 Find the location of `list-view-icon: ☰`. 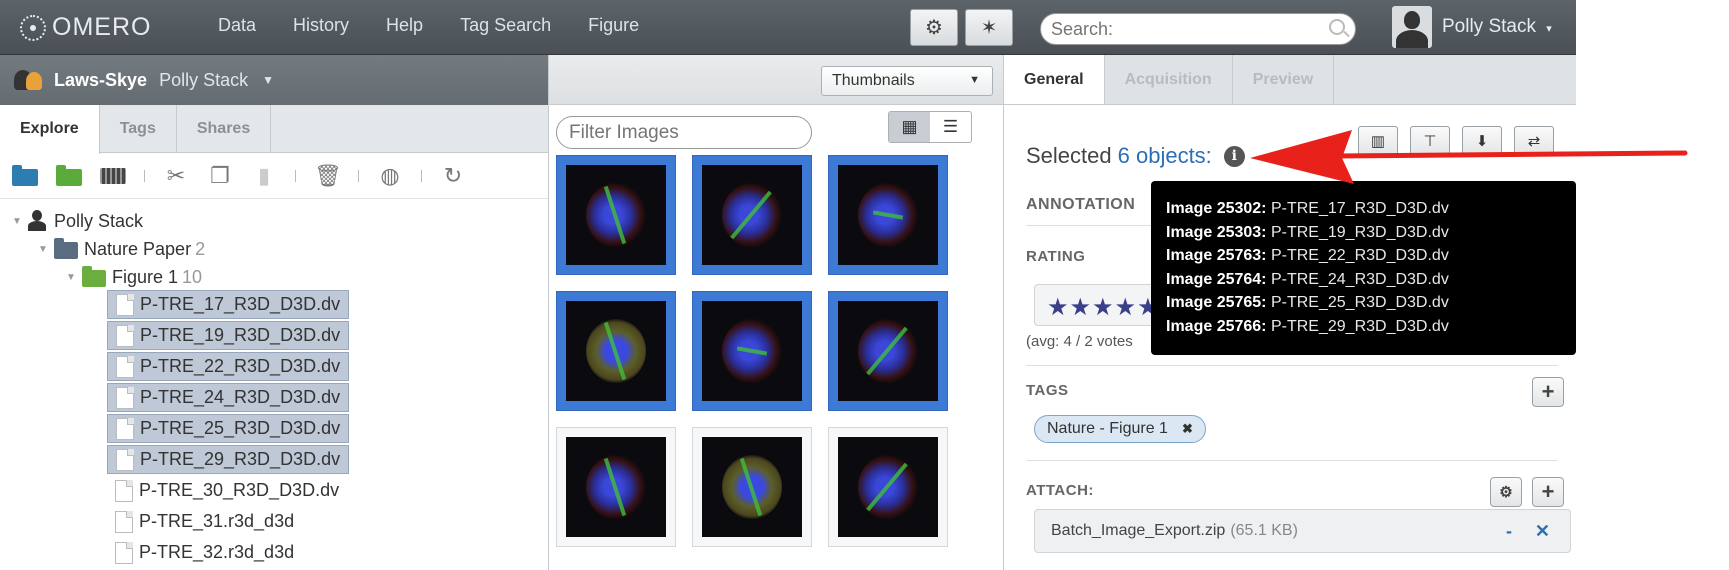

list-view-icon: ☰ is located at coordinates (950, 127).